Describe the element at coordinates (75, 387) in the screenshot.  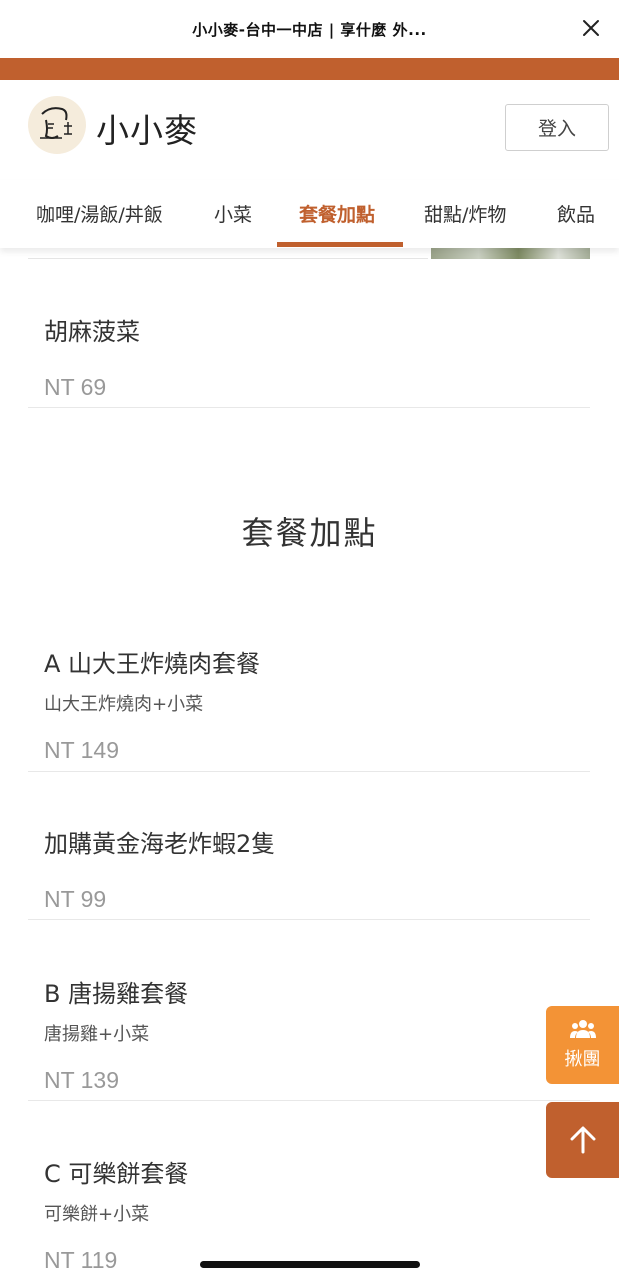
I see `menu-item-price: NT 69` at that location.